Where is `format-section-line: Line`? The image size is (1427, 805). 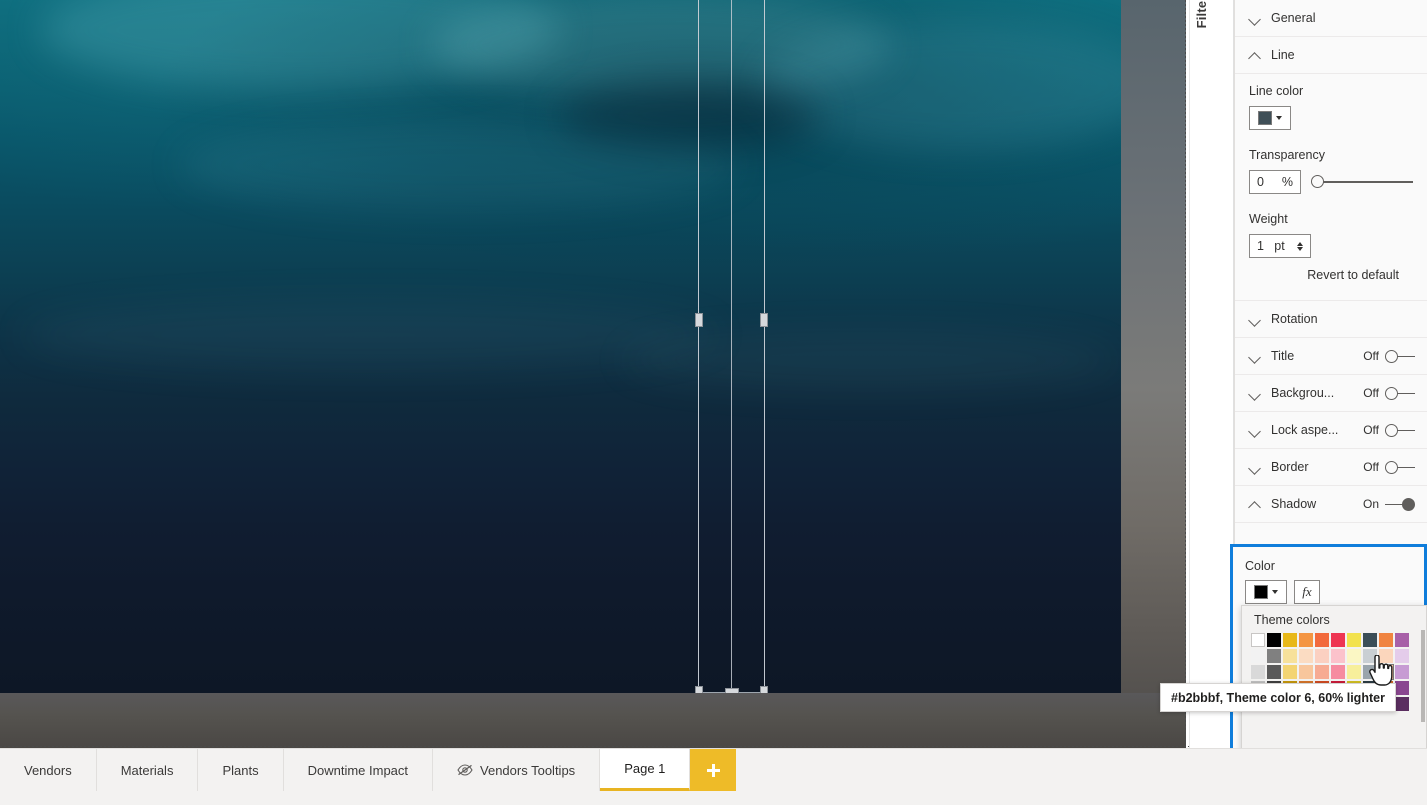
format-section-line: Line is located at coordinates (1331, 55).